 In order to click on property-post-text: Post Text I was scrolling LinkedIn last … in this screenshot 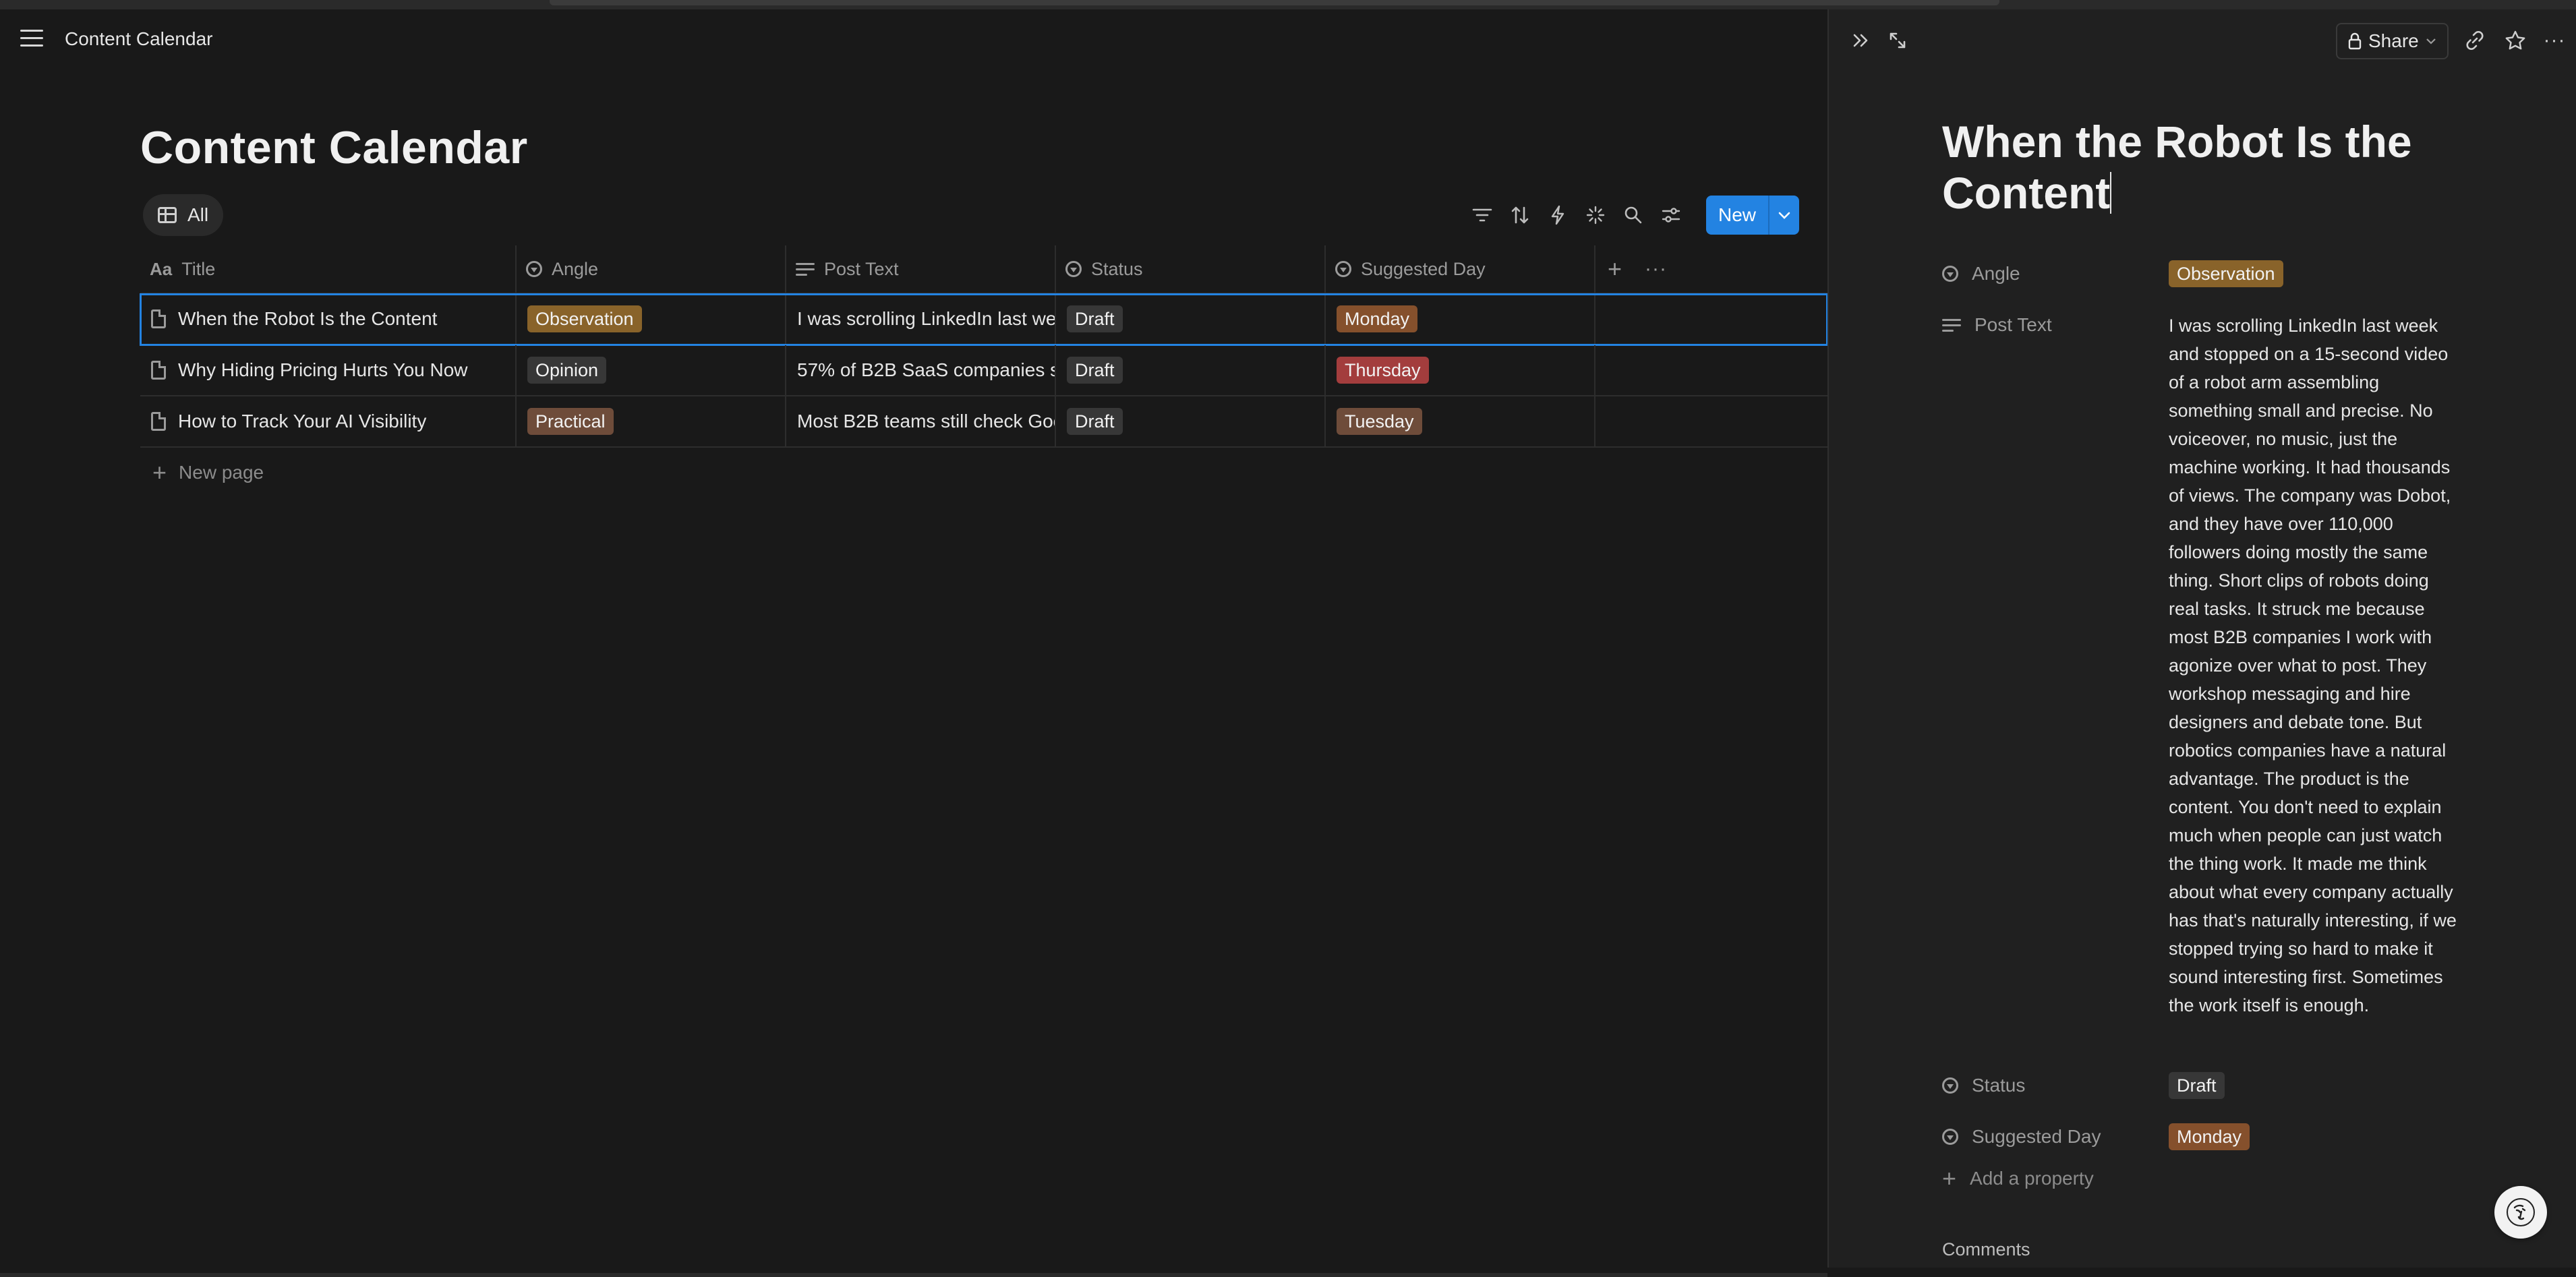, I will do `click(2200, 665)`.